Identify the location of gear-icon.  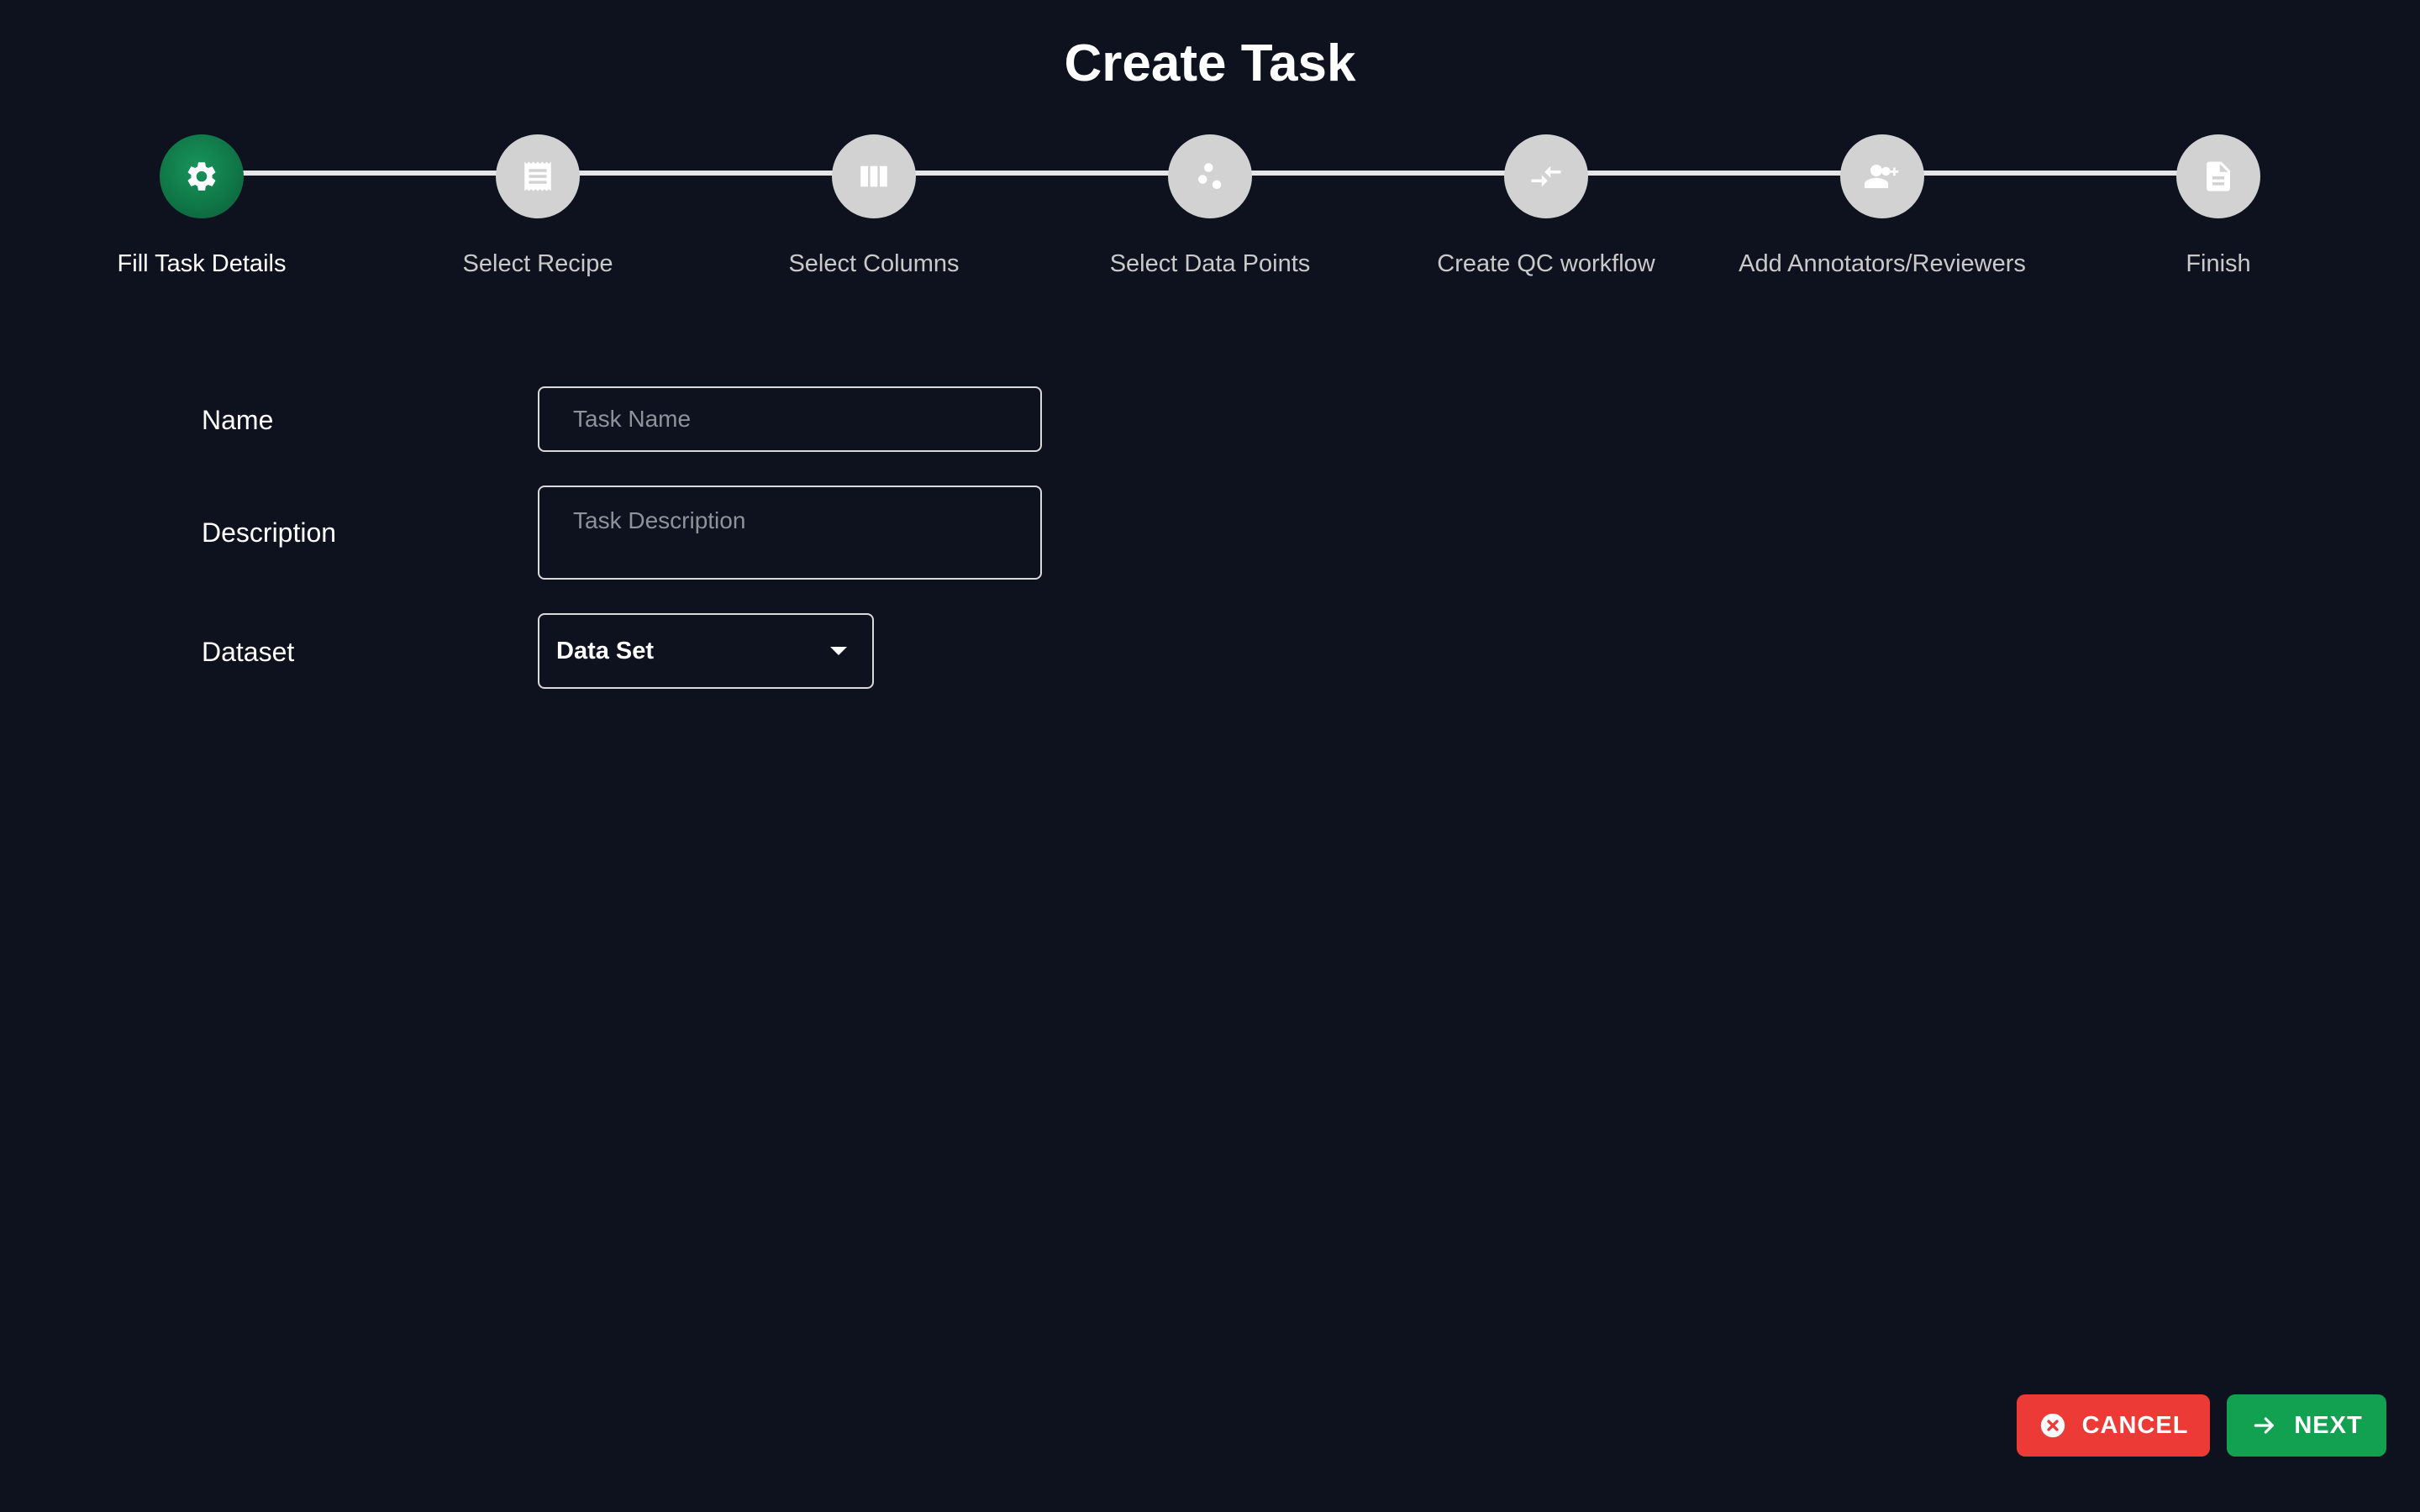
(202, 176).